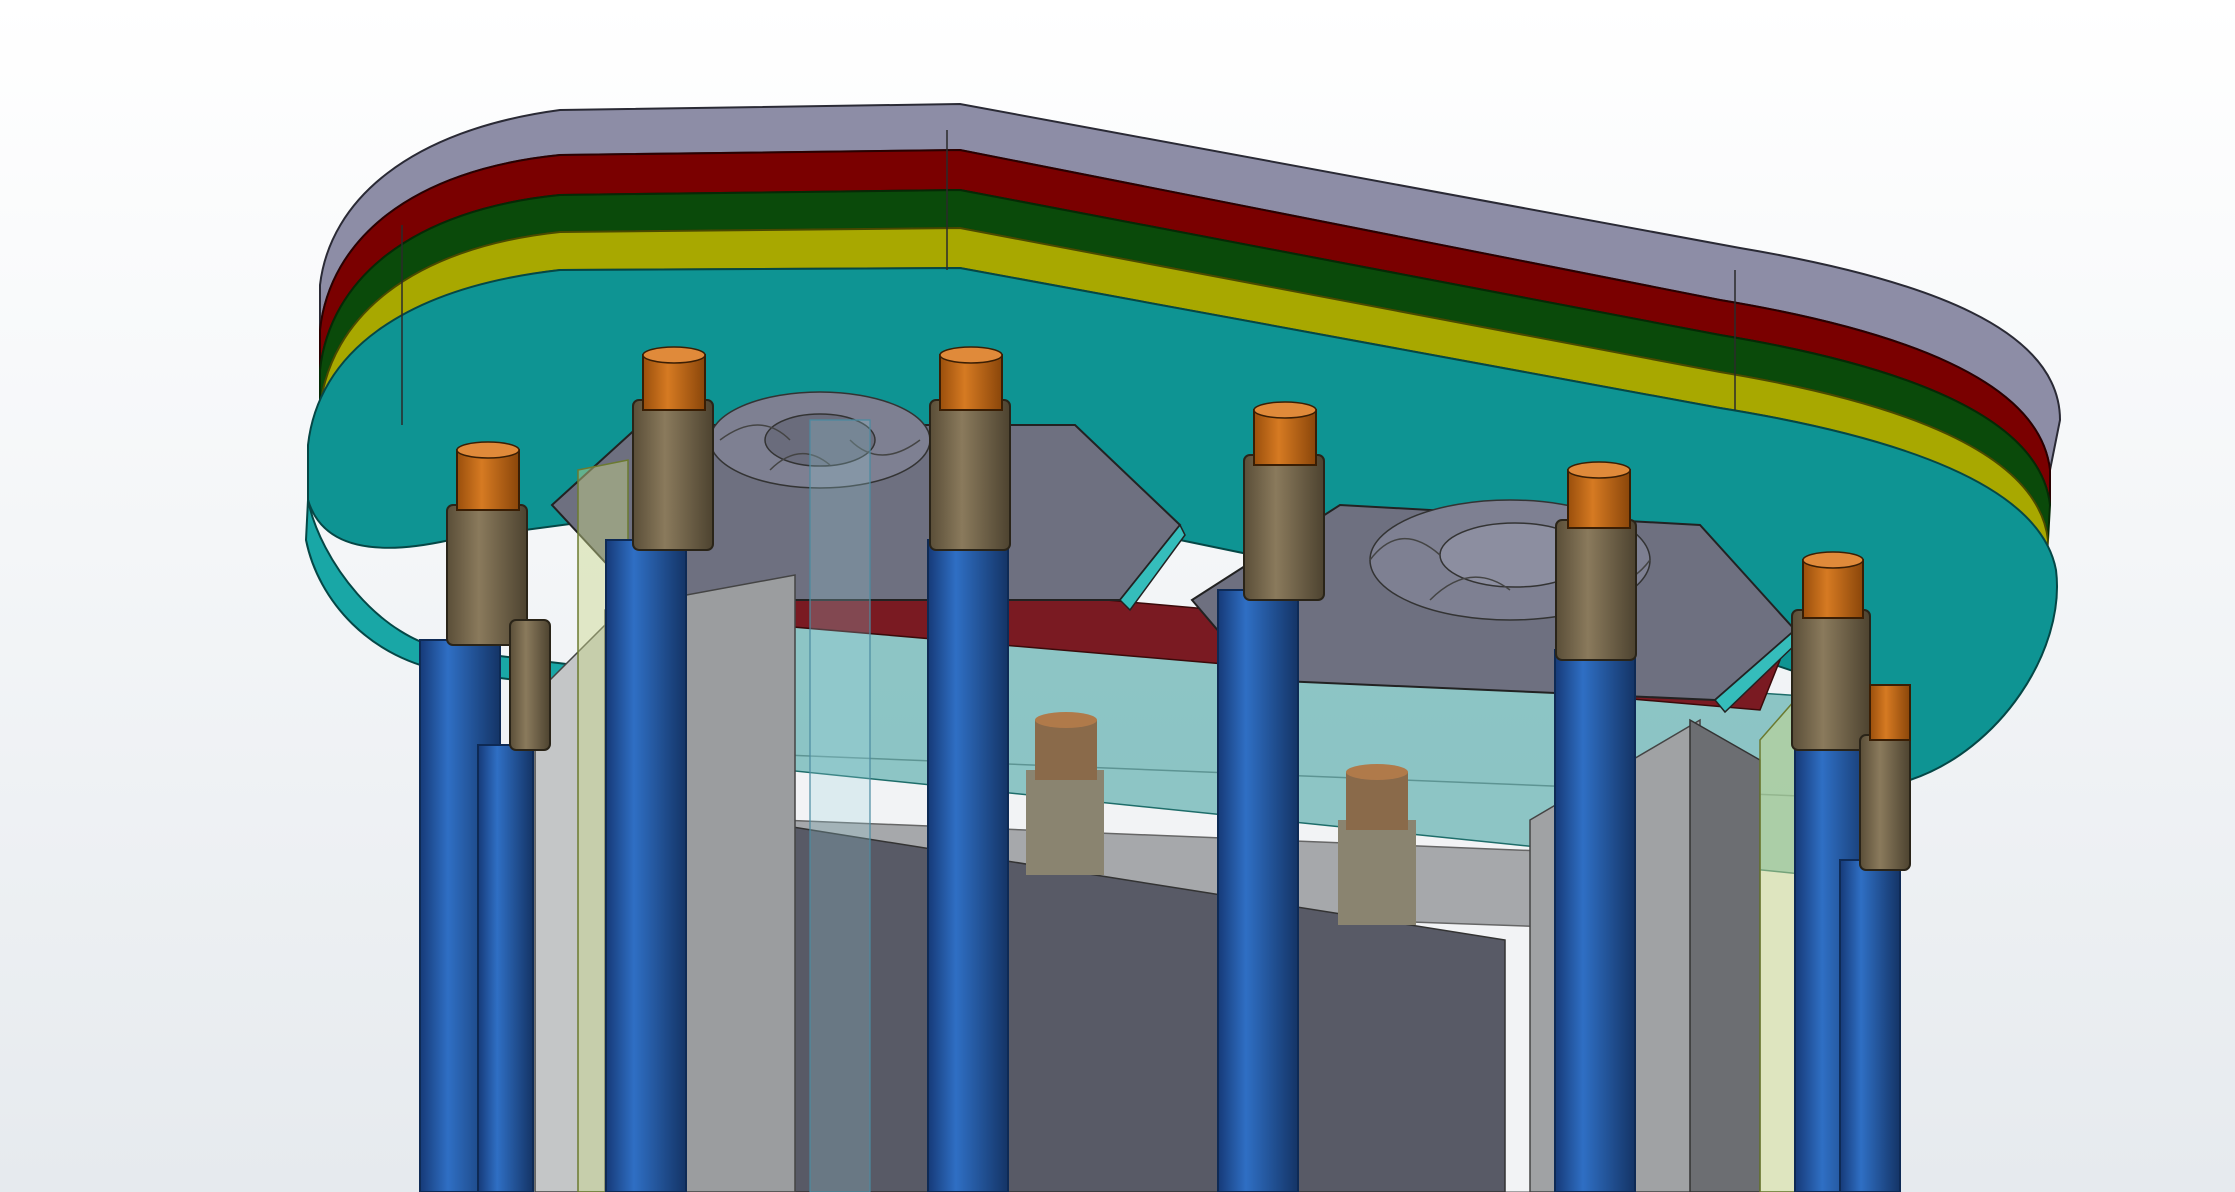 This screenshot has width=2235, height=1192. Describe the element at coordinates (1725, 955) in the screenshot. I see `panel-right-back` at that location.